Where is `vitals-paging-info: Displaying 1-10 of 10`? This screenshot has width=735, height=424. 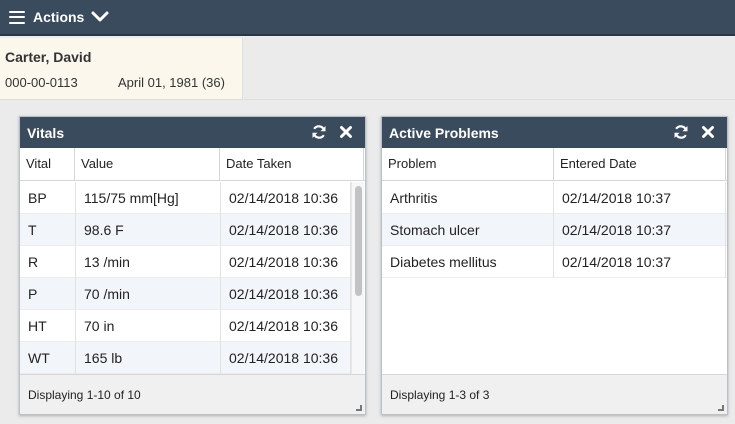
vitals-paging-info: Displaying 1-10 of 10 is located at coordinates (84, 395).